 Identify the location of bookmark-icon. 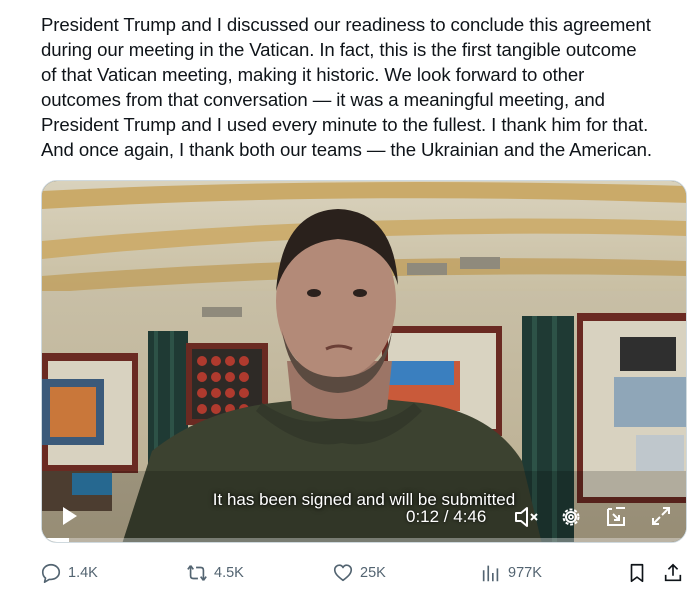
(637, 573).